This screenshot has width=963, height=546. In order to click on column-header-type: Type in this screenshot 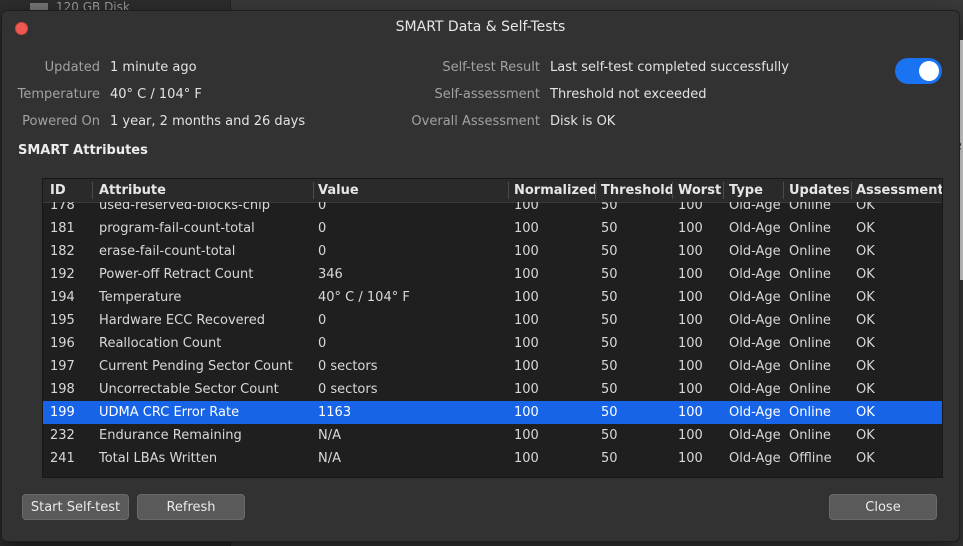, I will do `click(746, 190)`.